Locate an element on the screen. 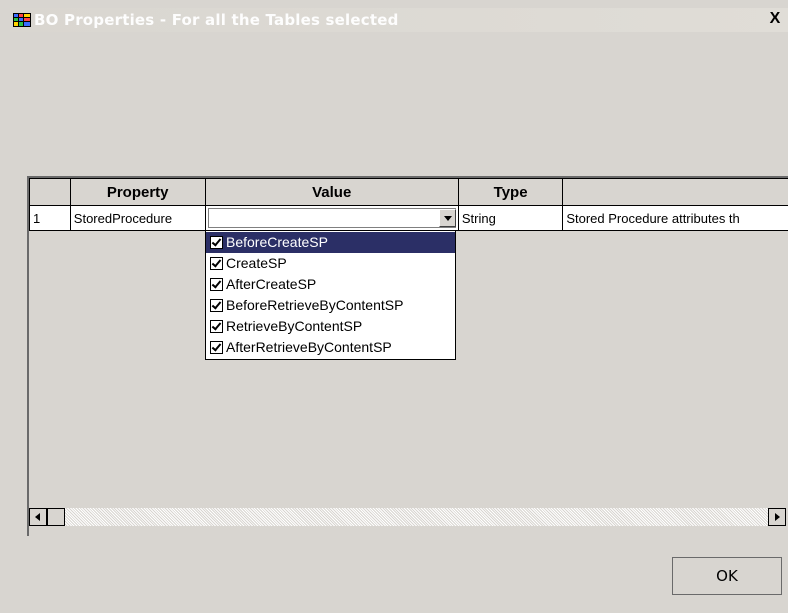 Image resolution: width=788 pixels, height=613 pixels. type-cell: String is located at coordinates (510, 218).